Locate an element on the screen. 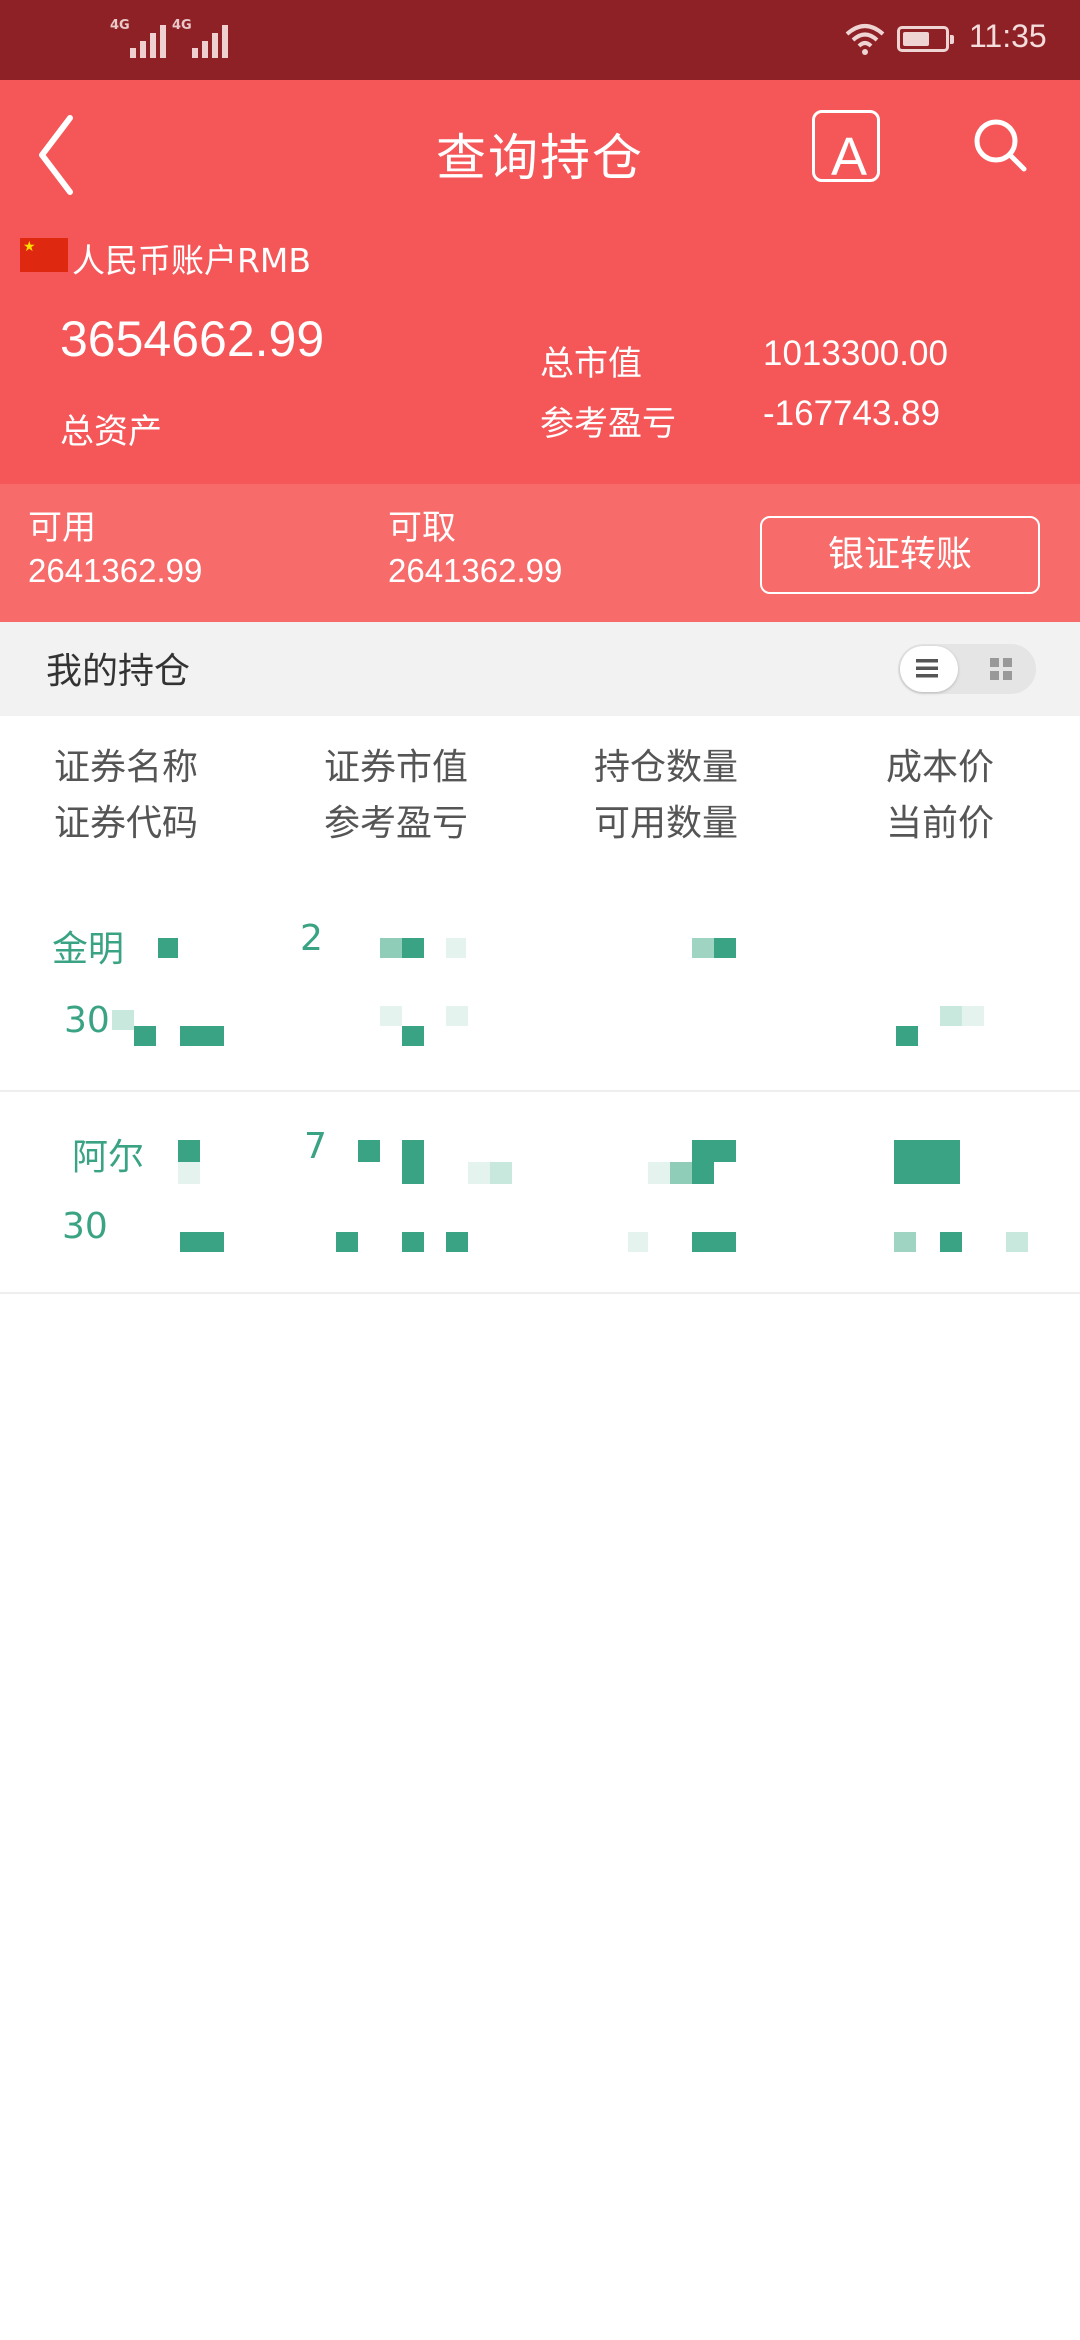 This screenshot has width=1080, height=2340. list-view-icon is located at coordinates (927, 668).